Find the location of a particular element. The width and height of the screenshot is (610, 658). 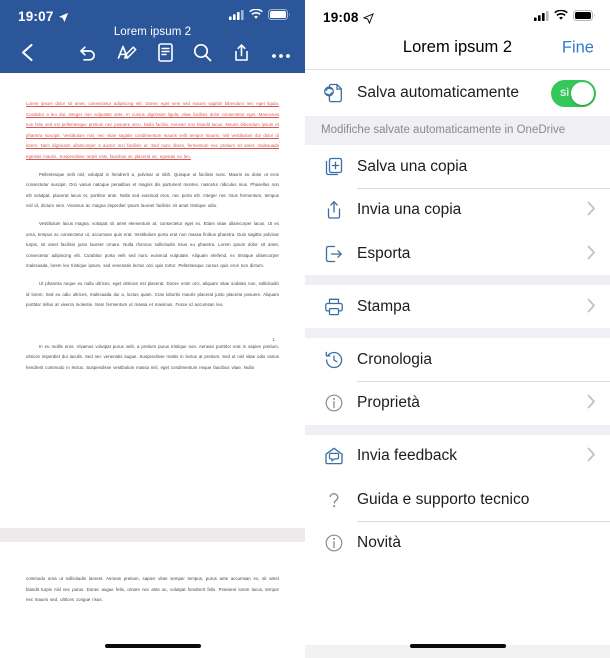

search-icon is located at coordinates (202, 55).